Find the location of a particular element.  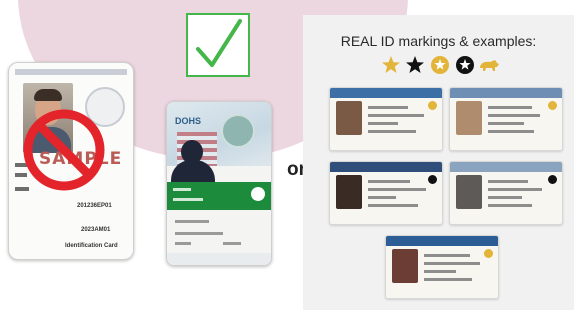

card-footer is located at coordinates (219, 259).